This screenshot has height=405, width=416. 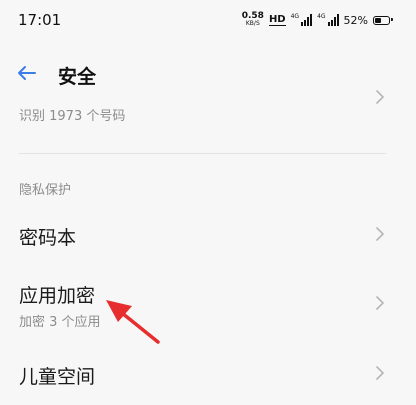 What do you see at coordinates (48, 238) in the screenshot?
I see `list-item-title: 密码本` at bounding box center [48, 238].